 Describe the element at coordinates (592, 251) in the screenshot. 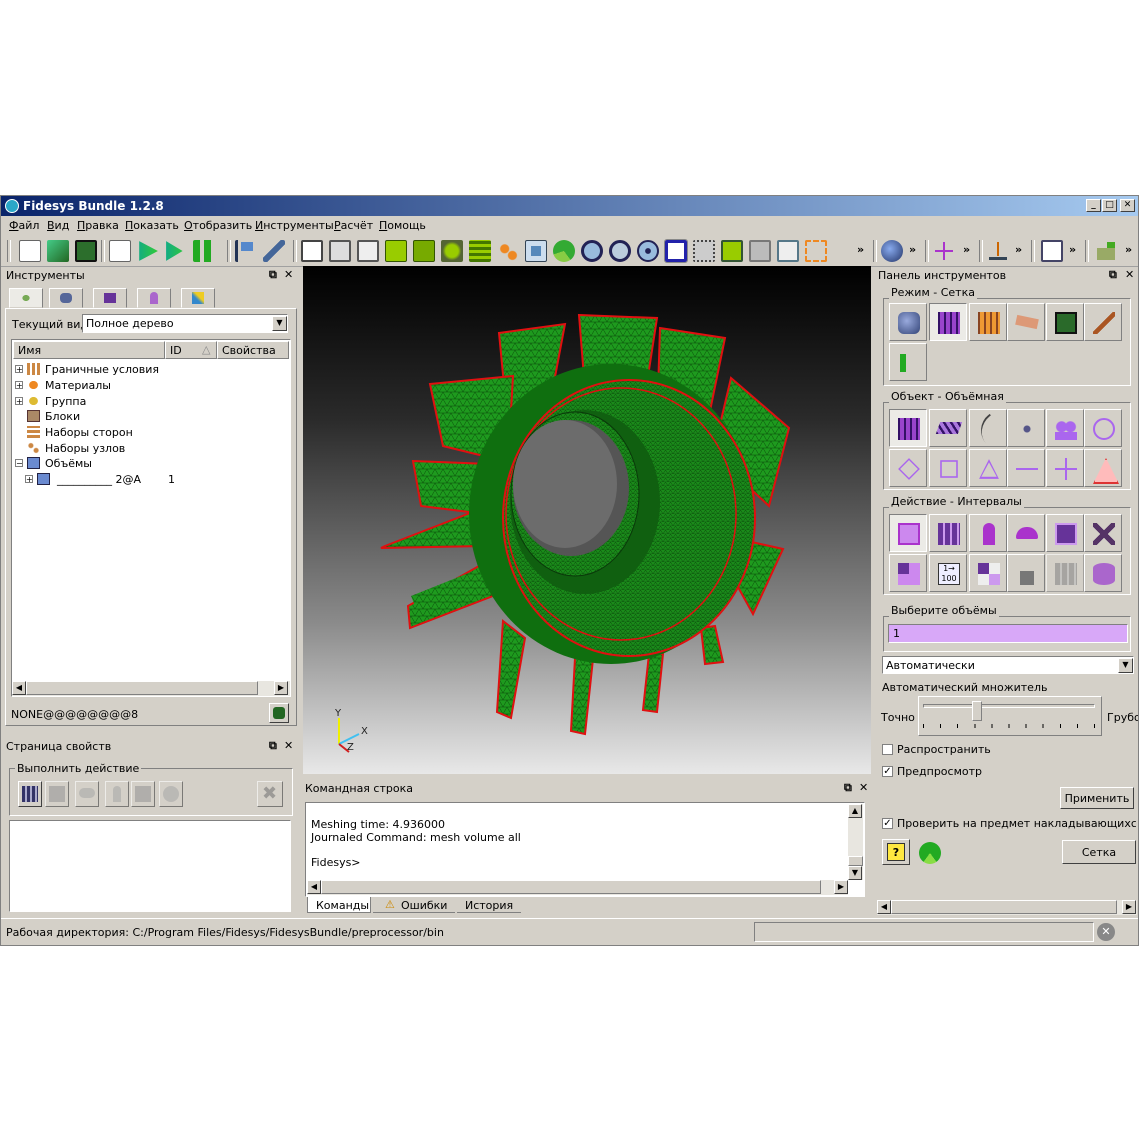

I see `zoom-in-icon` at that location.